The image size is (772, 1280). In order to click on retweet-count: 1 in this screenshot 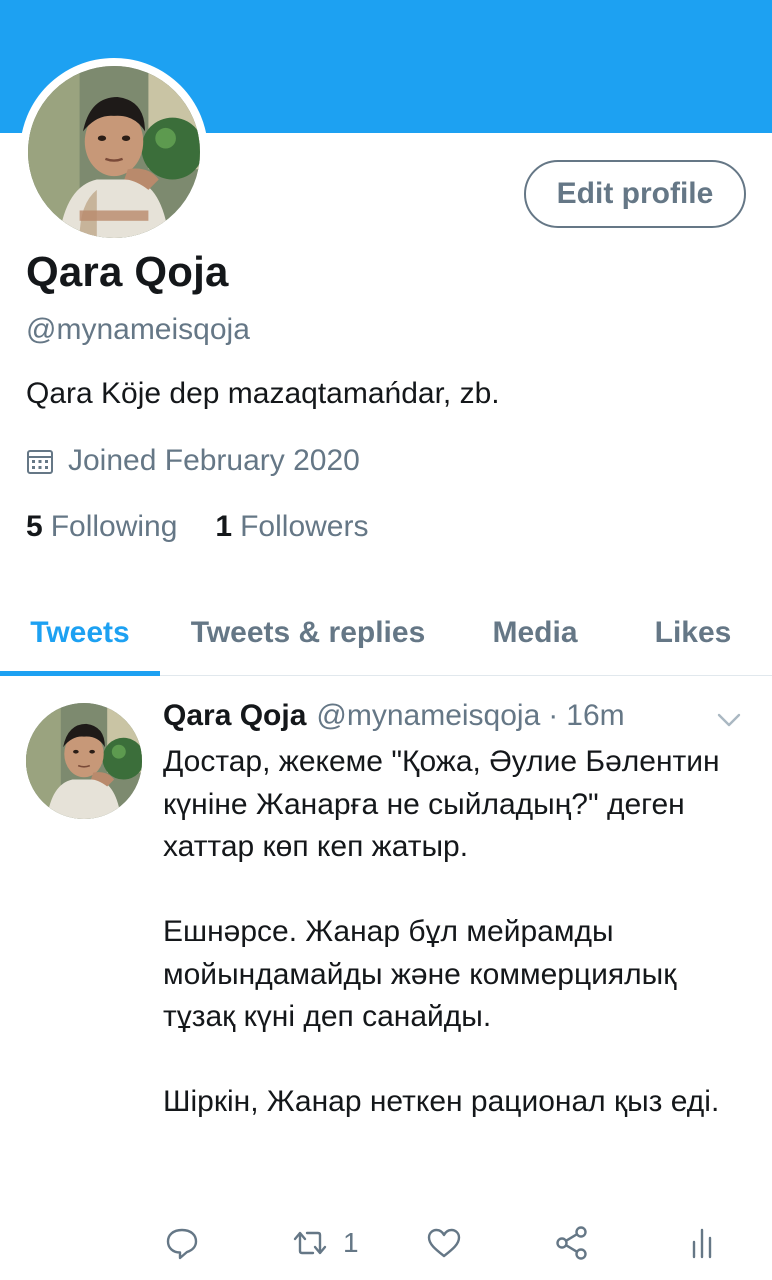, I will do `click(351, 1242)`.